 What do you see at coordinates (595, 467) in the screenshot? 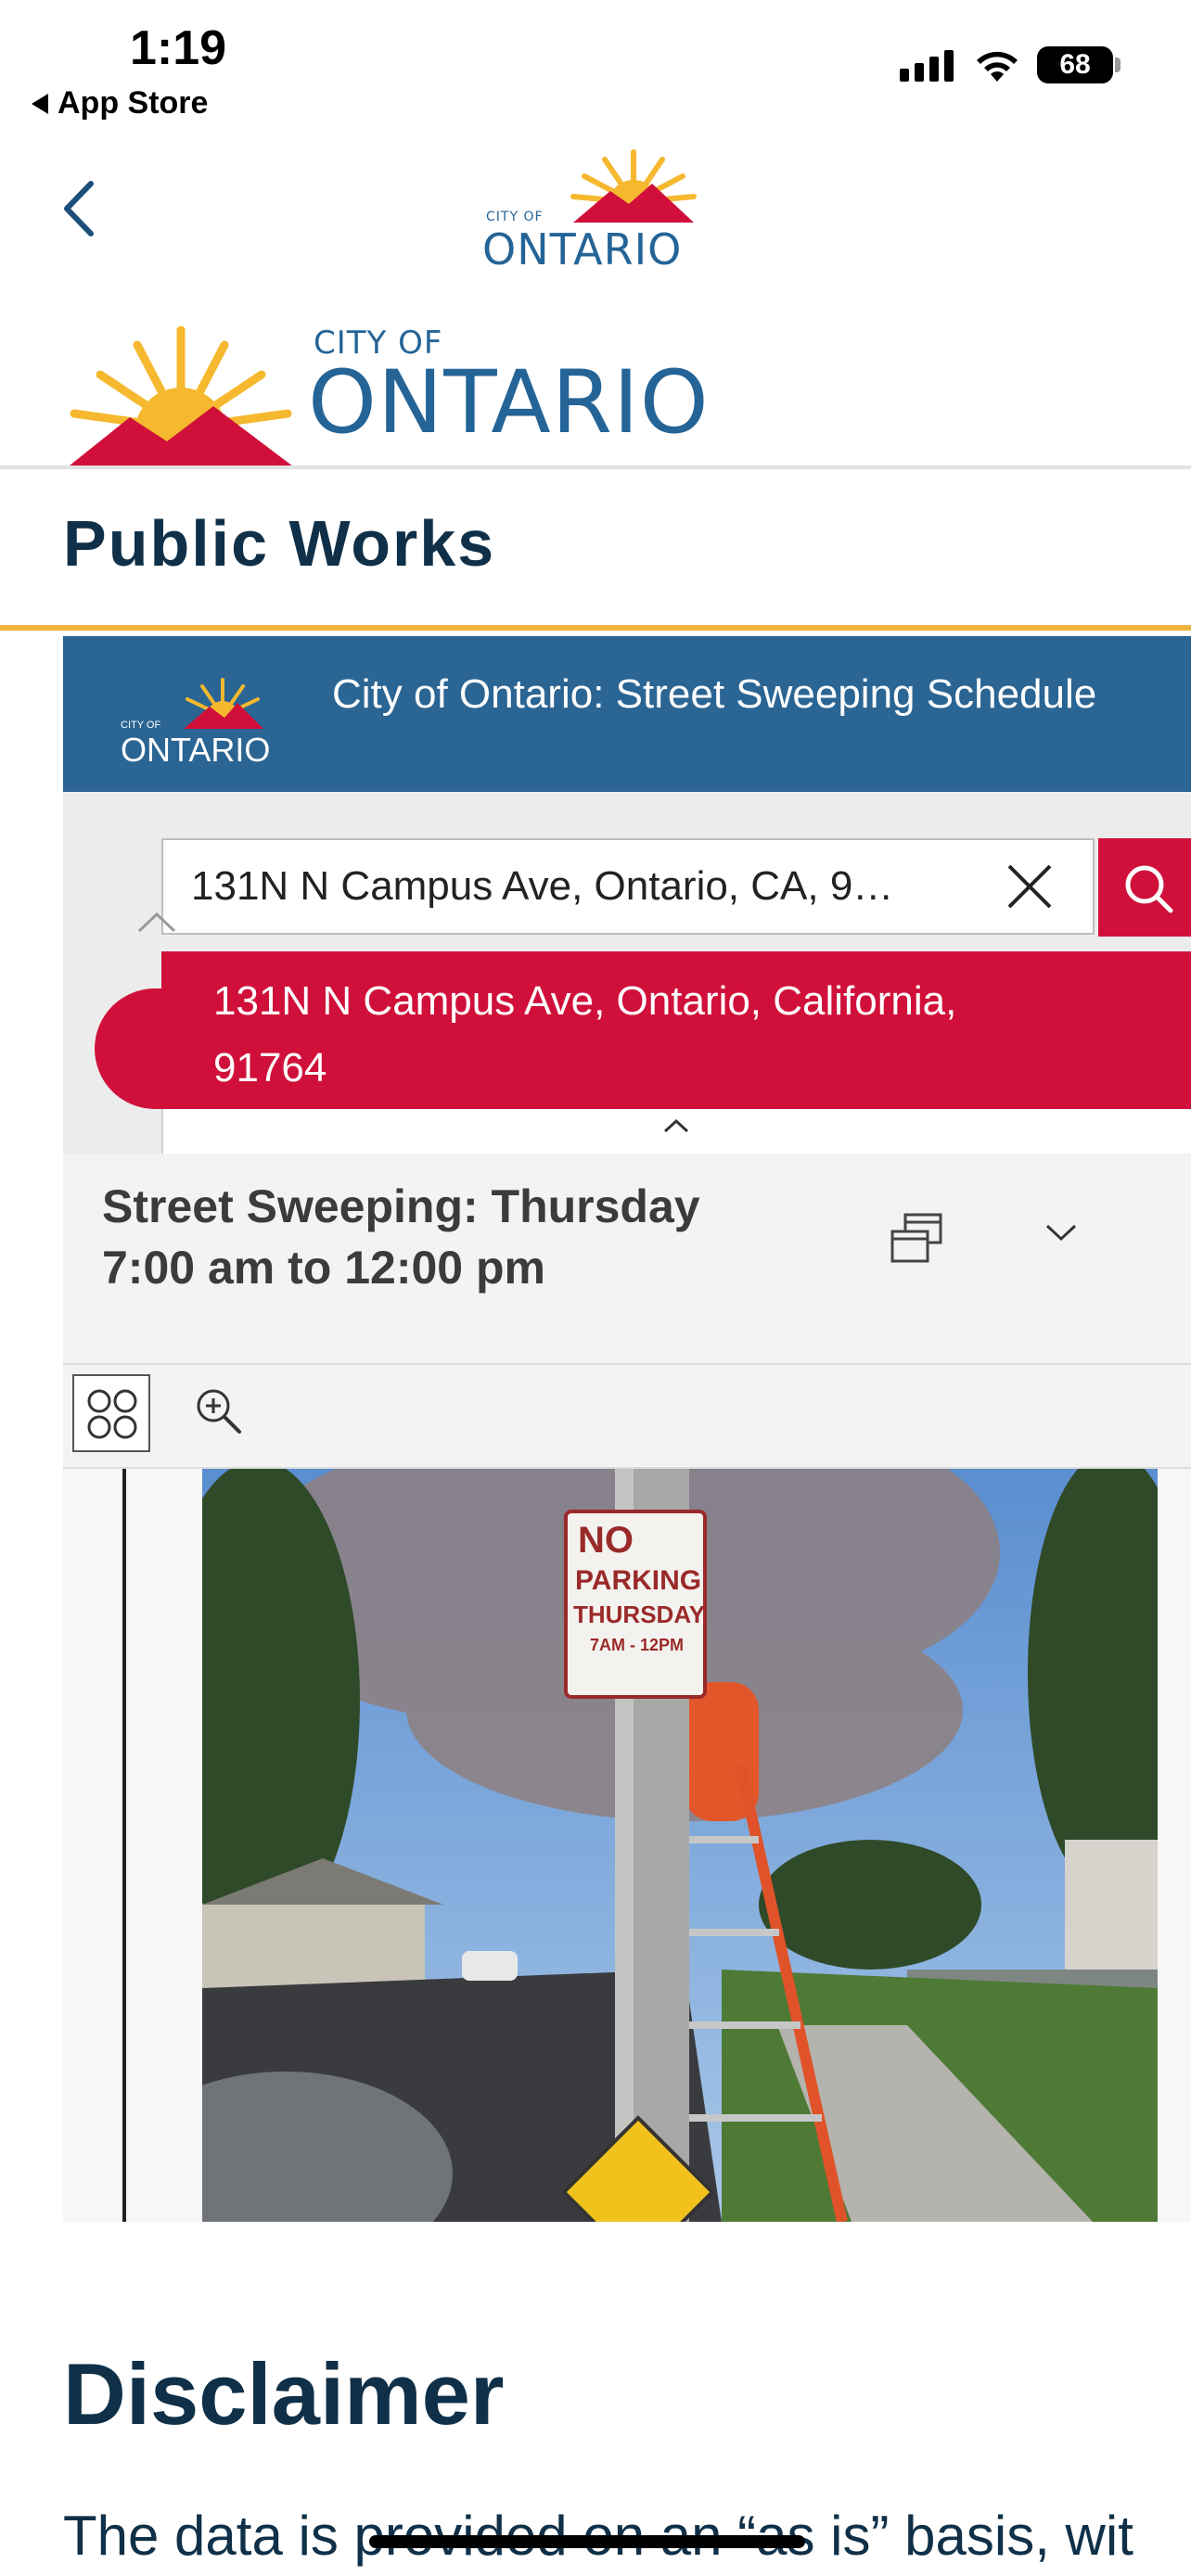
I see `header-divider` at bounding box center [595, 467].